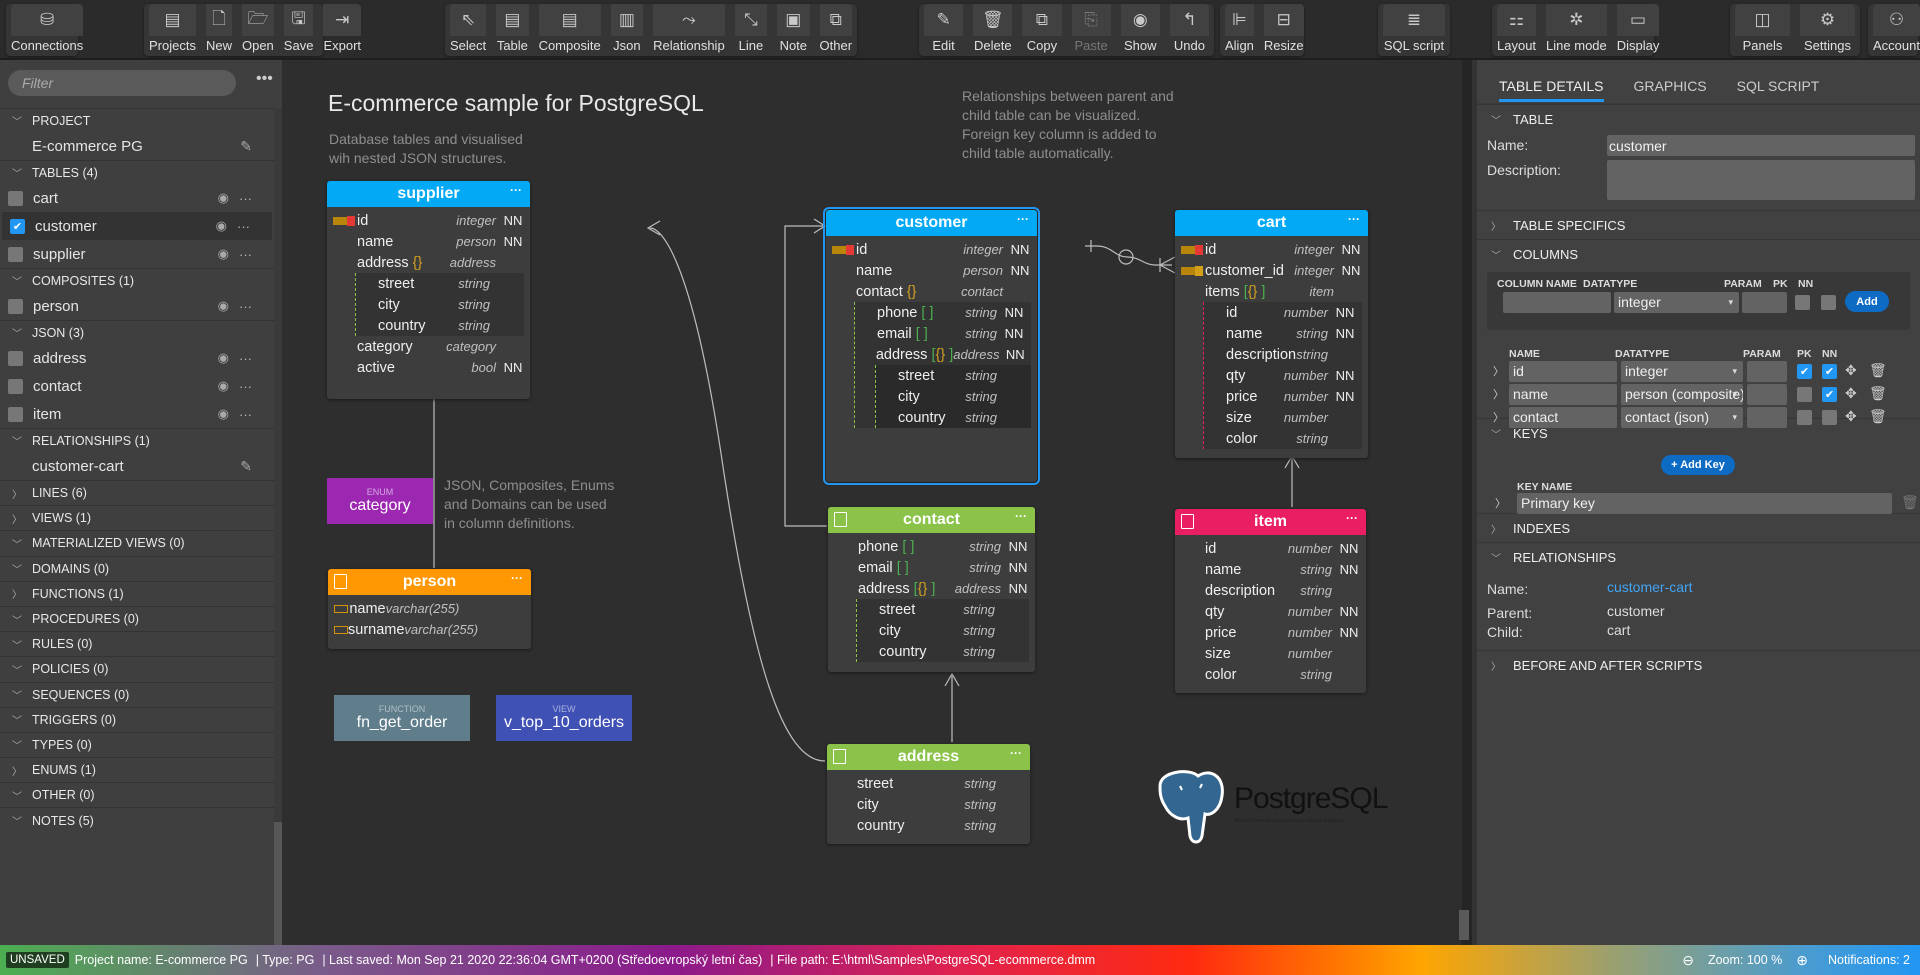 The width and height of the screenshot is (1920, 975). I want to click on column-row: city string, so click(440, 304).